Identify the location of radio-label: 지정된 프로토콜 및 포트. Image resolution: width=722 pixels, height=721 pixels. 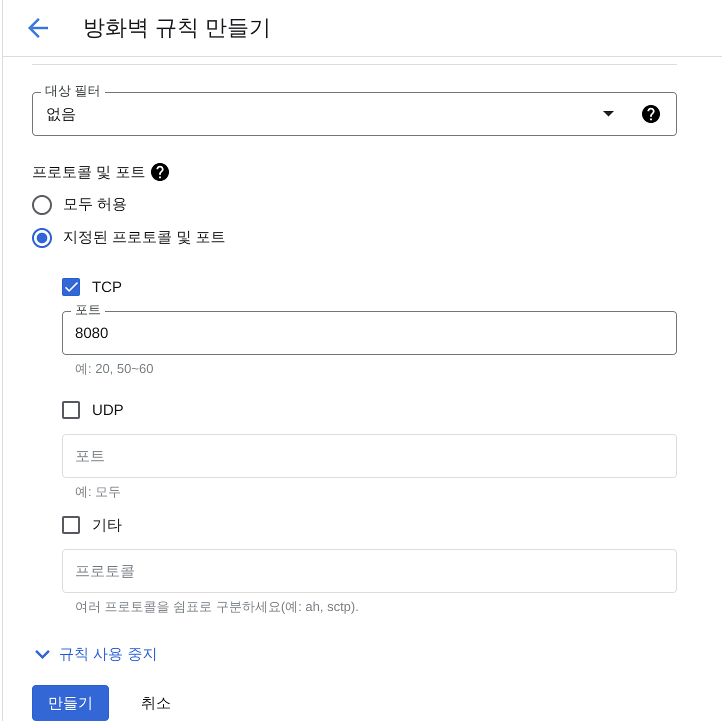
(144, 237).